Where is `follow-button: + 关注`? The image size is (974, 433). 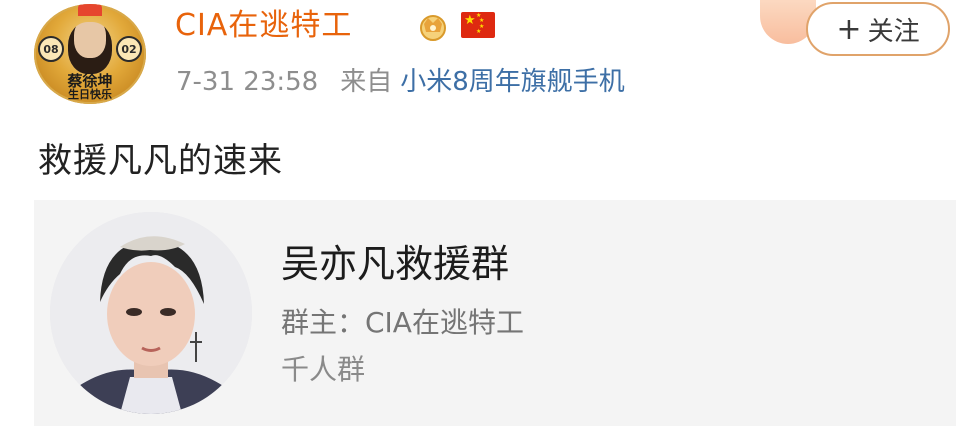
follow-button: + 关注 is located at coordinates (878, 29).